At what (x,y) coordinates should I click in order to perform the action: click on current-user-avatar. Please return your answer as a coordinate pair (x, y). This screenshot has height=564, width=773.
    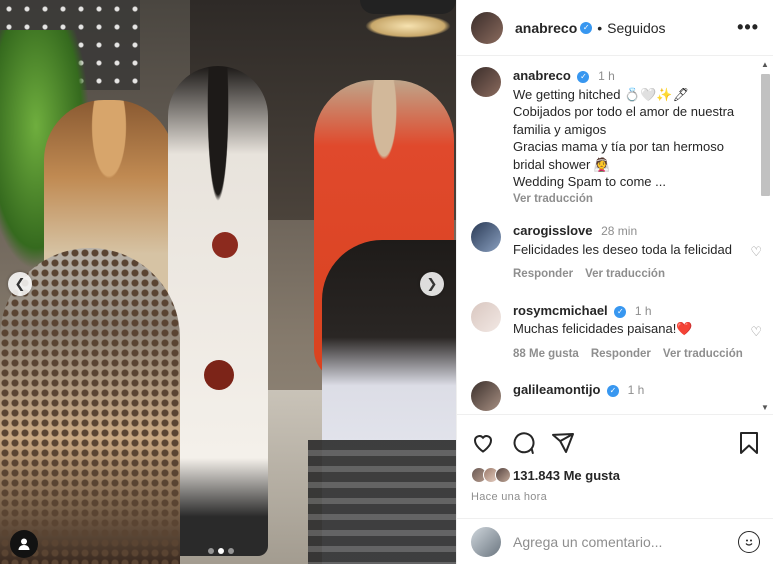
    Looking at the image, I should click on (486, 541).